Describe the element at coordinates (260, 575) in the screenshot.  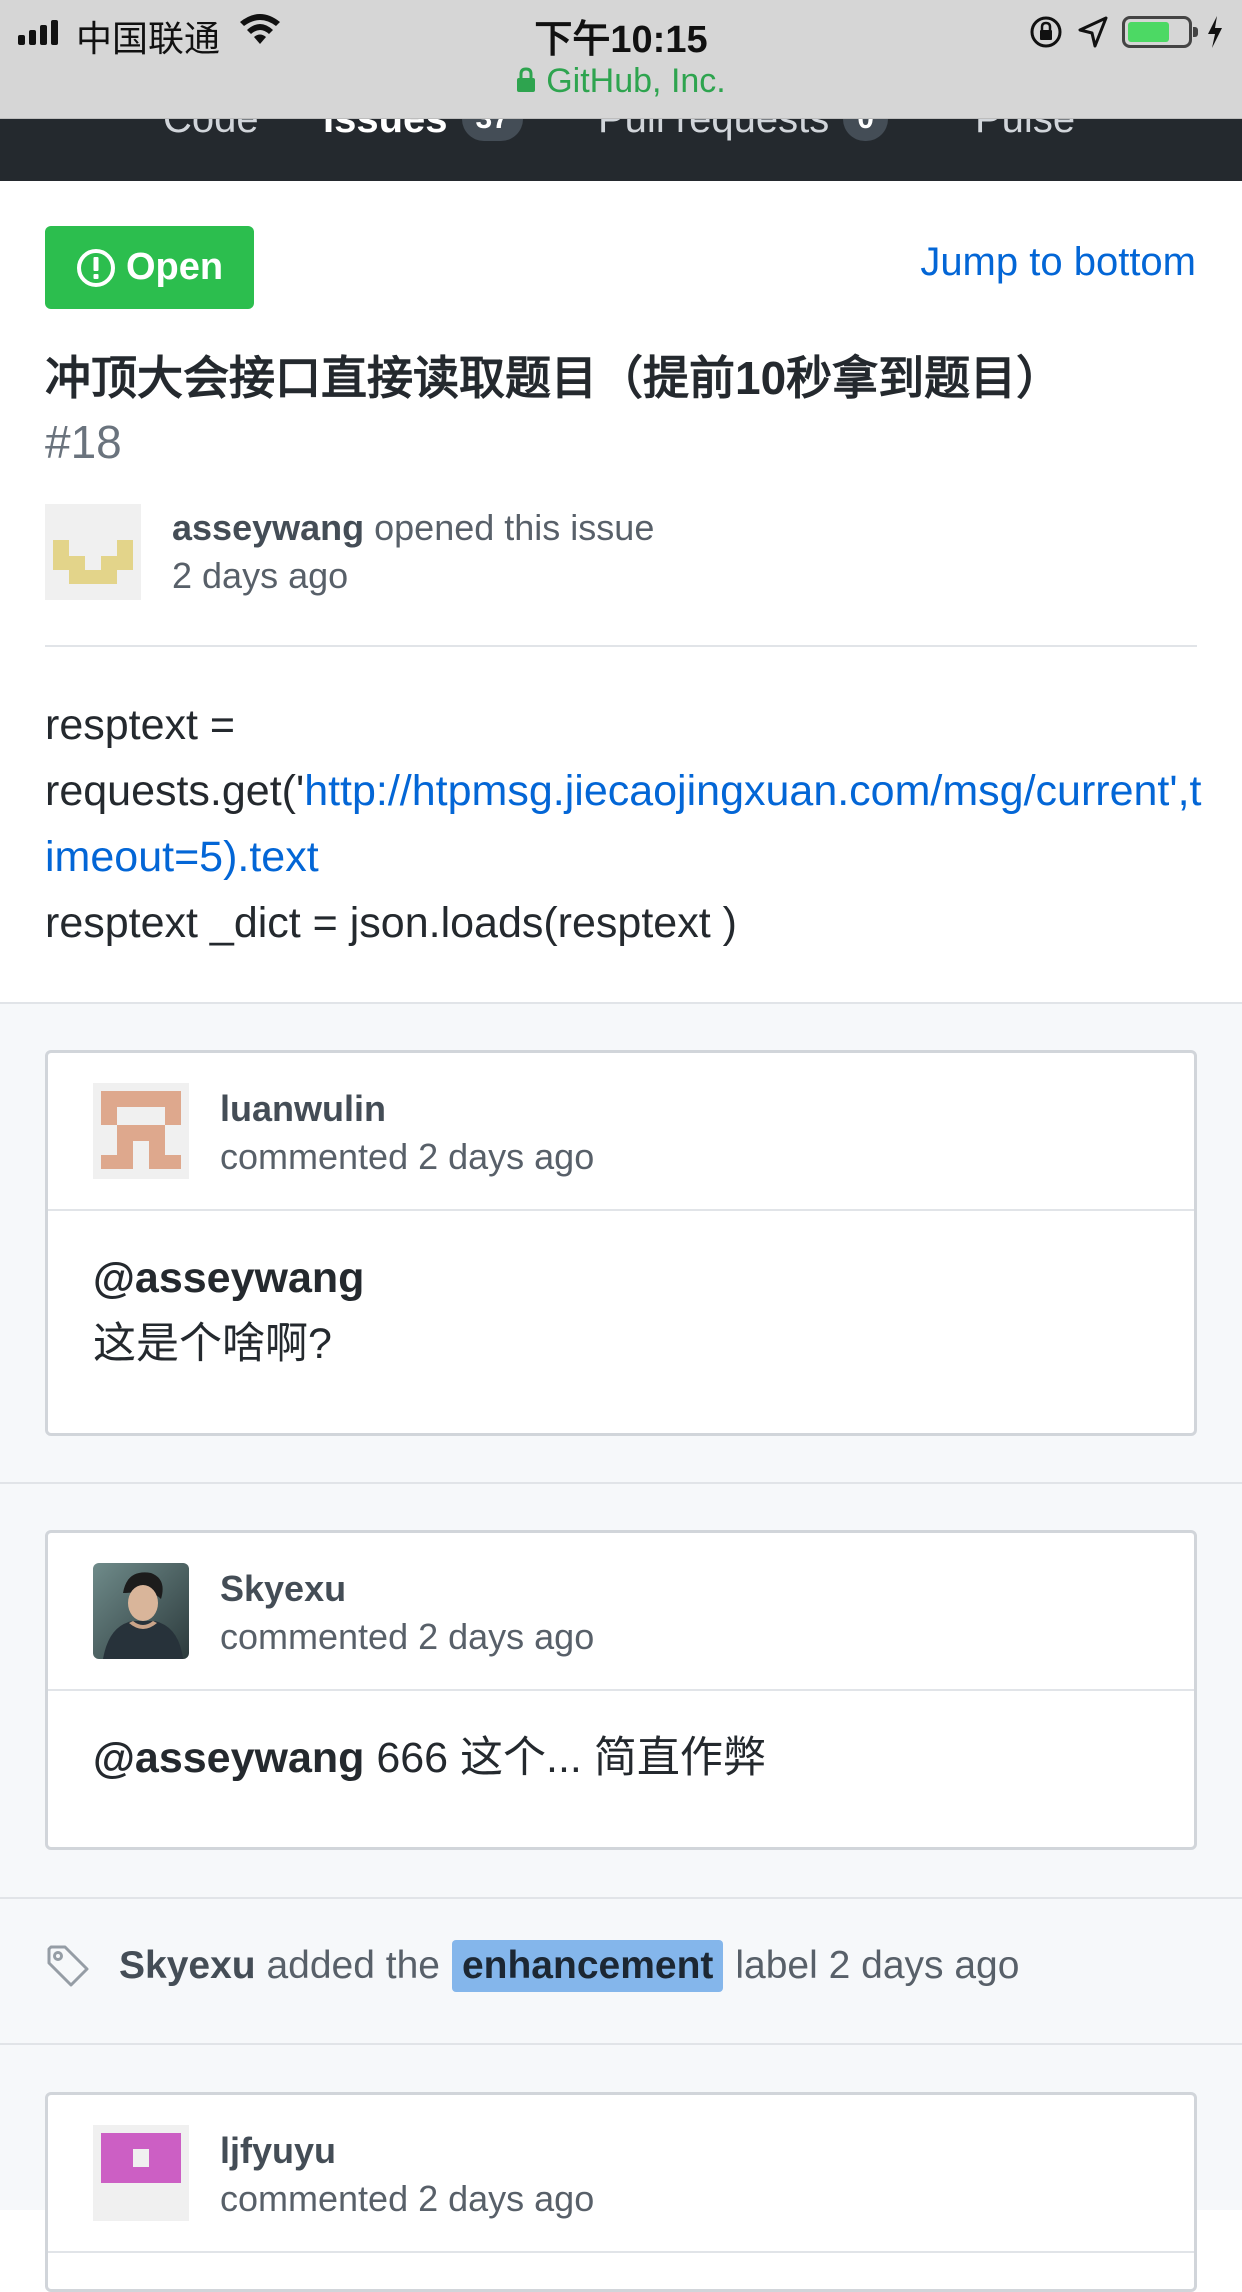
I see `opened-time: 2 days ago` at that location.